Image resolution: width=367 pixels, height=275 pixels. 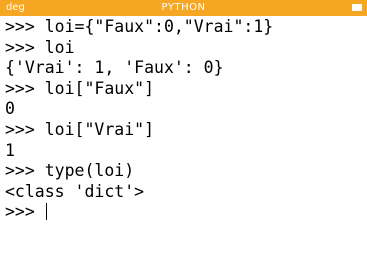 I want to click on console-output-line: <class 'dict'>, so click(x=75, y=191).